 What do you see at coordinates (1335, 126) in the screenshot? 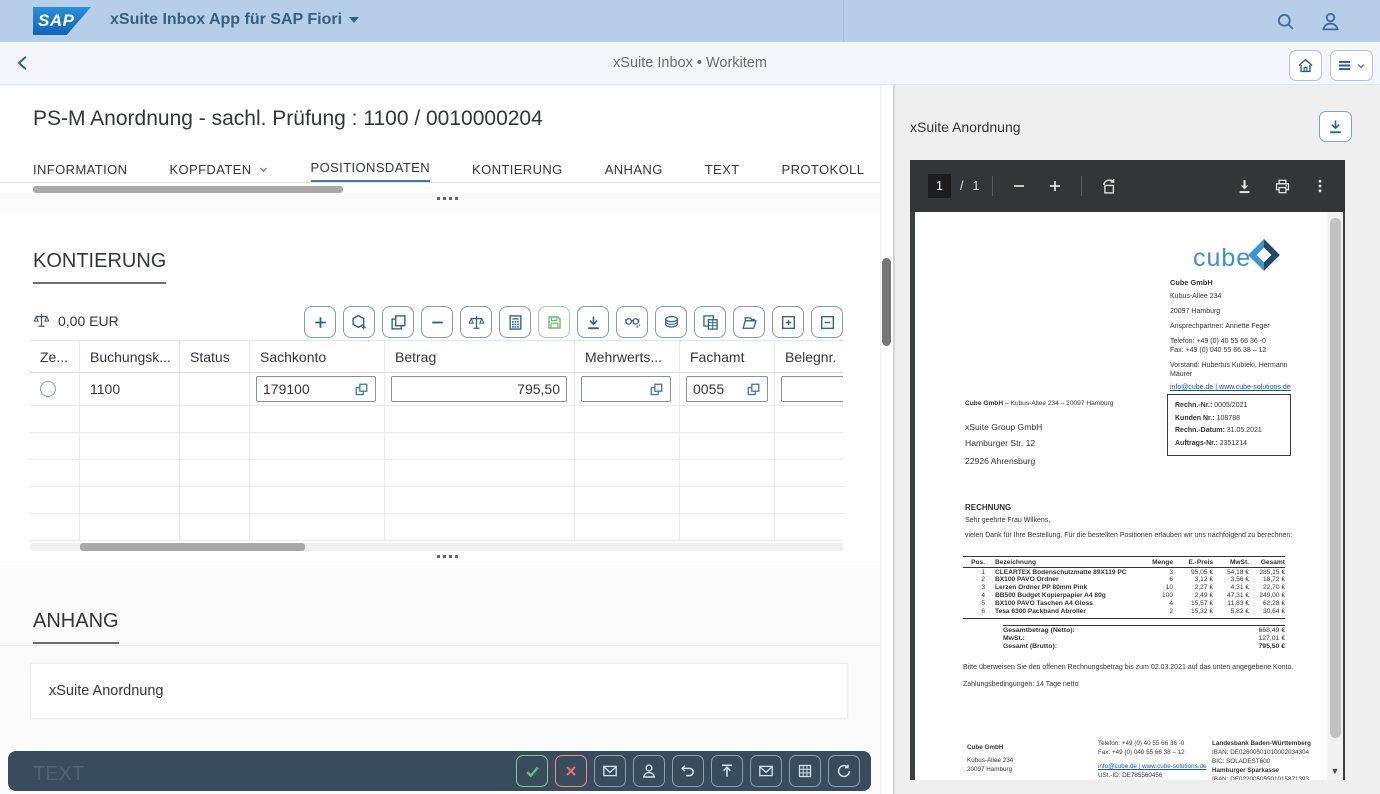
I see `viewer-download-button` at bounding box center [1335, 126].